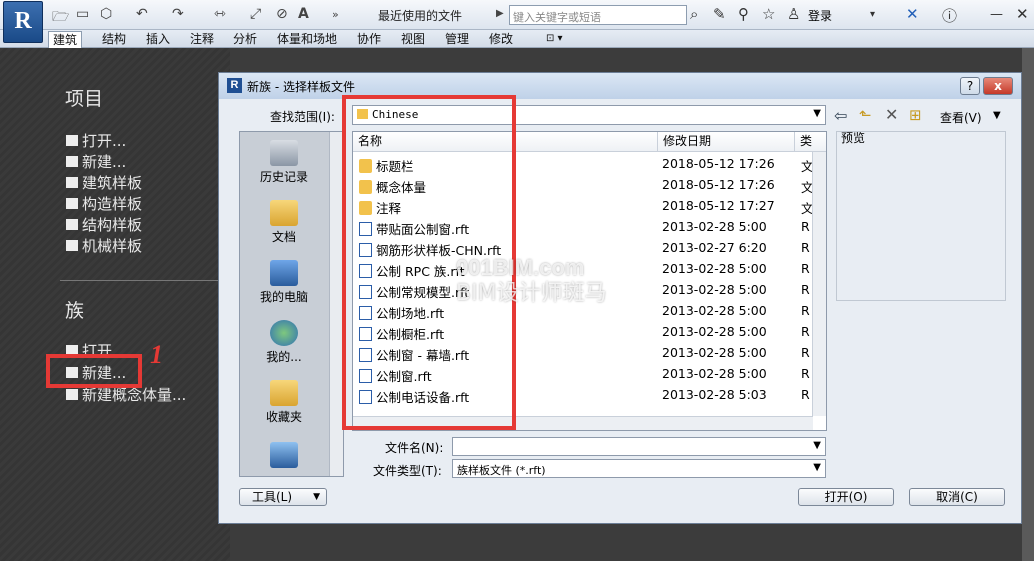 The width and height of the screenshot is (1034, 561). Describe the element at coordinates (1022, 14) in the screenshot. I see `close-icon: ✕` at that location.